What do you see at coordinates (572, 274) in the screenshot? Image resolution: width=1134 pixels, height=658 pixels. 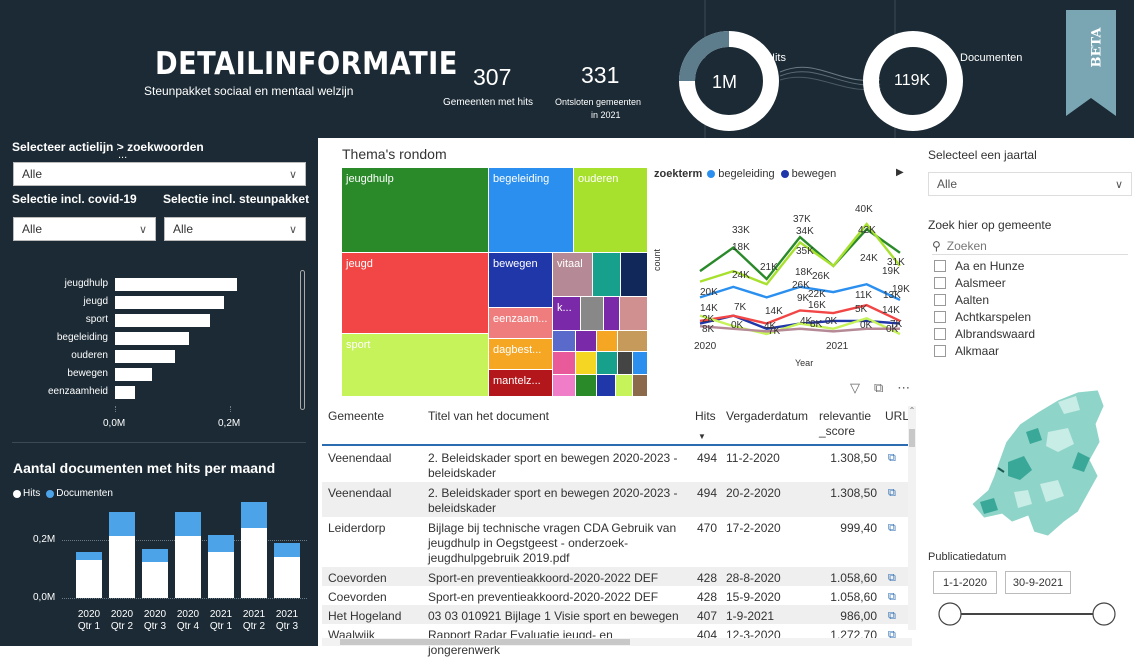 I see `treemap-tile: vitaal` at bounding box center [572, 274].